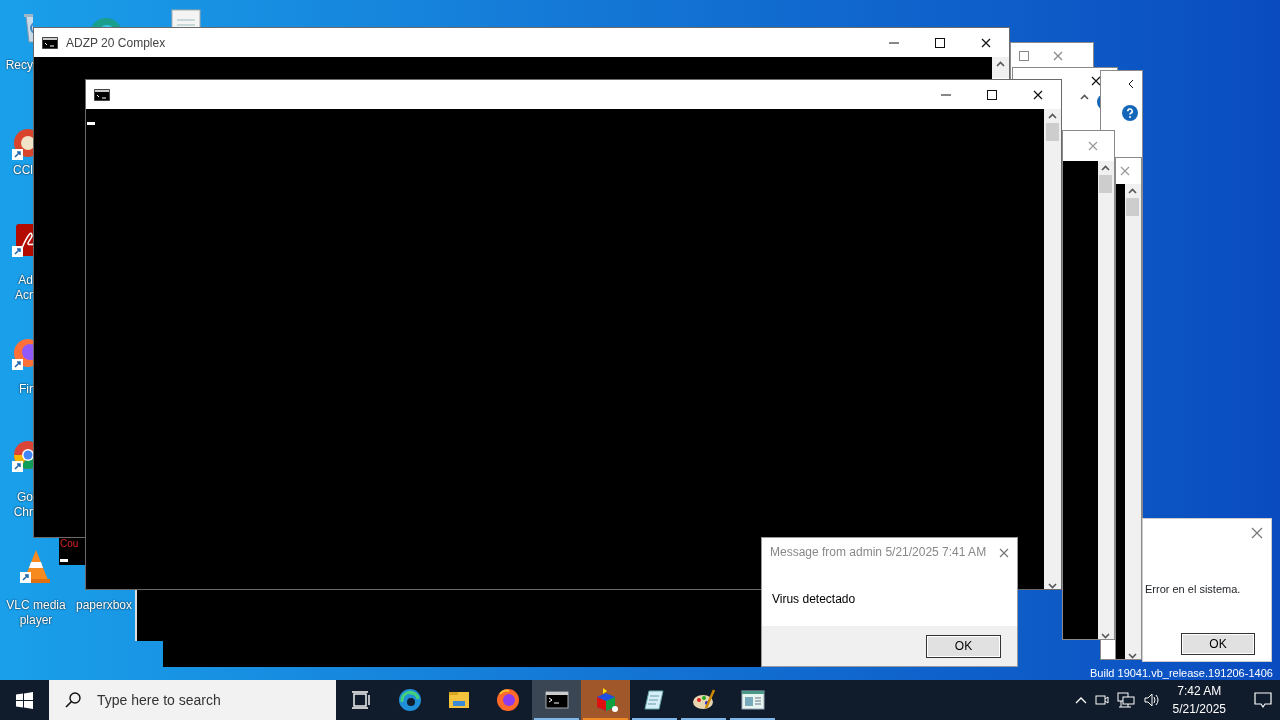 The height and width of the screenshot is (720, 1280). What do you see at coordinates (654, 700) in the screenshot?
I see `notepad-icon` at bounding box center [654, 700].